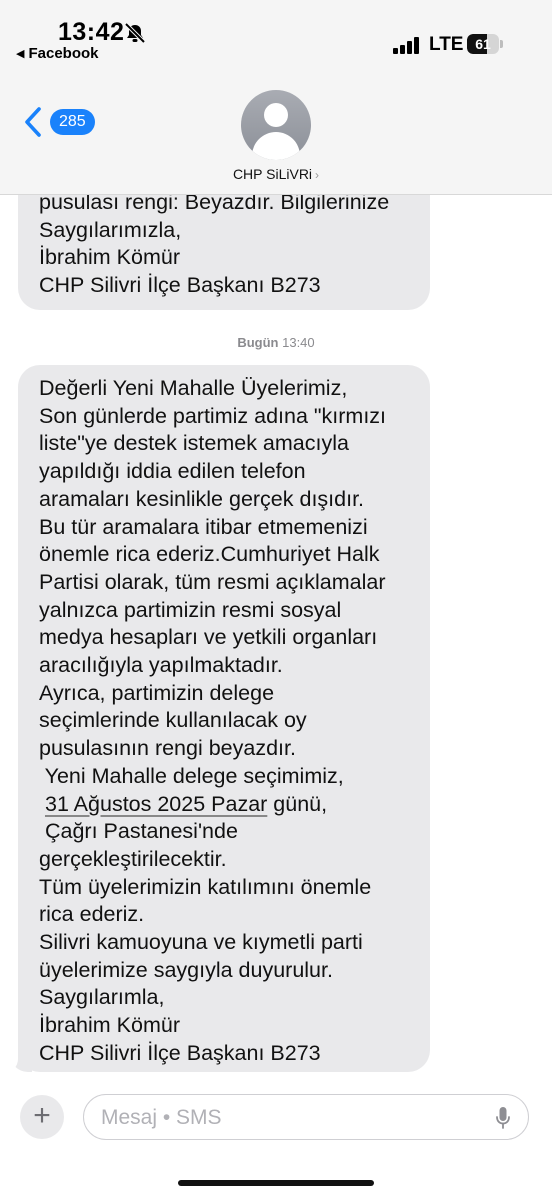 The height and width of the screenshot is (1200, 552). Describe the element at coordinates (42, 1117) in the screenshot. I see `add-attachment-button: +` at that location.